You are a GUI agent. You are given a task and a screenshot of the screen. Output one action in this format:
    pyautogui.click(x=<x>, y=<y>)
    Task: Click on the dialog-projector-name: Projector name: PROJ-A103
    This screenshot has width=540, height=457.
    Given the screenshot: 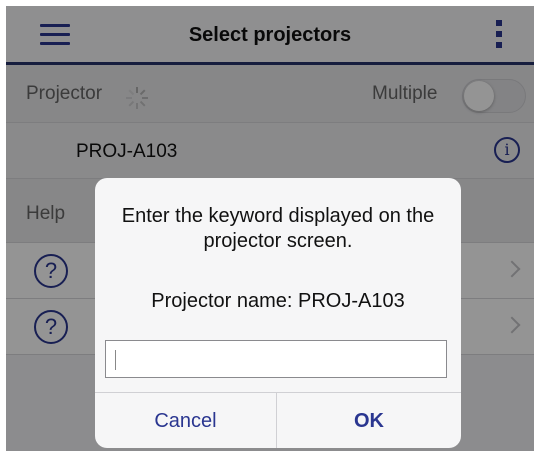 What is the action you would take?
    pyautogui.click(x=278, y=301)
    